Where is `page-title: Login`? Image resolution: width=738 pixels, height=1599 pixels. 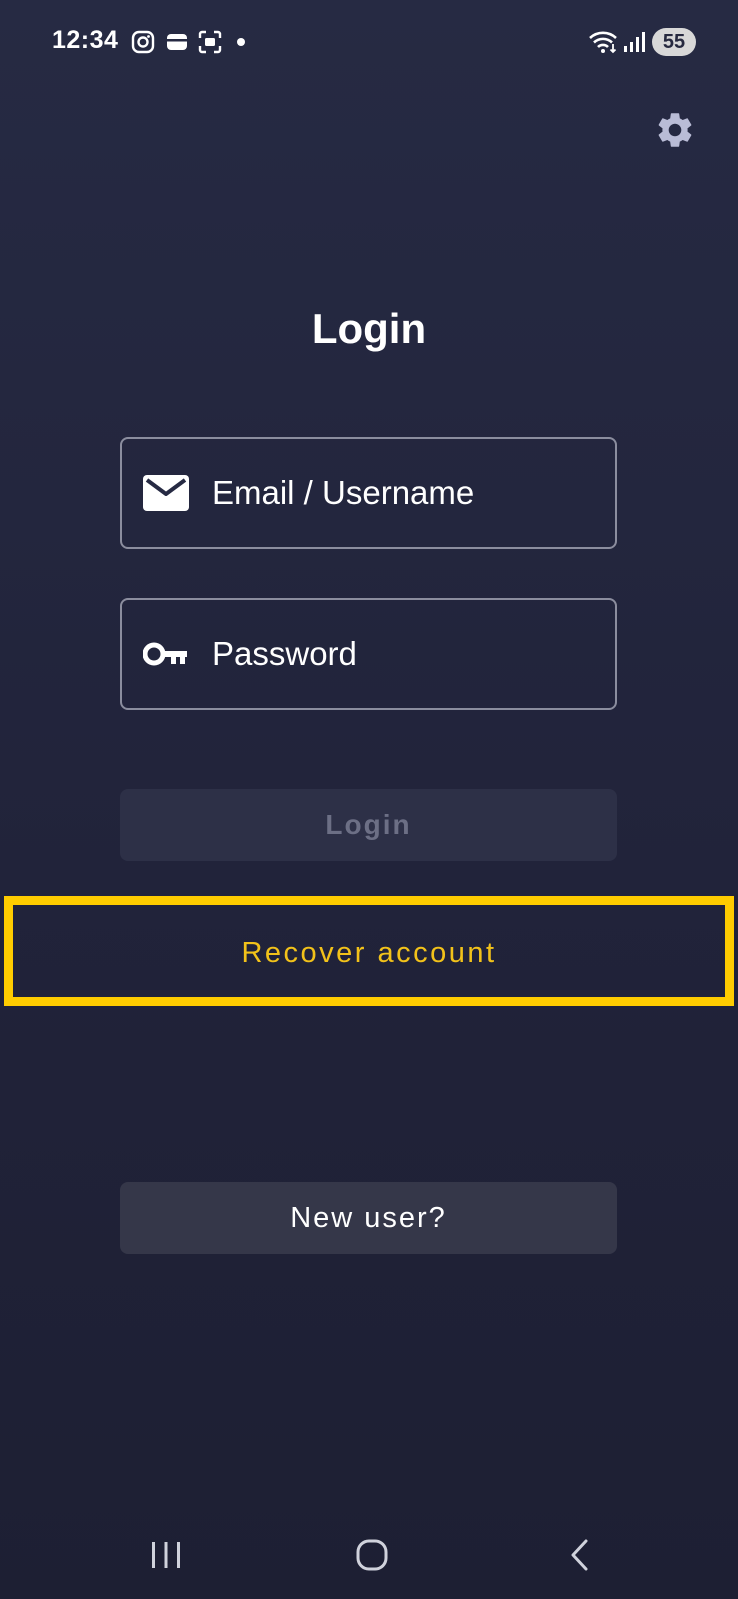
page-title: Login is located at coordinates (369, 328).